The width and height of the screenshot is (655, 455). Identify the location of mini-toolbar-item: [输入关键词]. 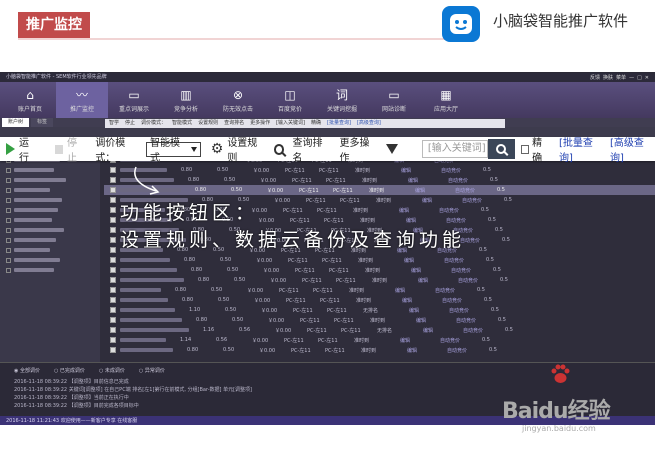
(290, 123).